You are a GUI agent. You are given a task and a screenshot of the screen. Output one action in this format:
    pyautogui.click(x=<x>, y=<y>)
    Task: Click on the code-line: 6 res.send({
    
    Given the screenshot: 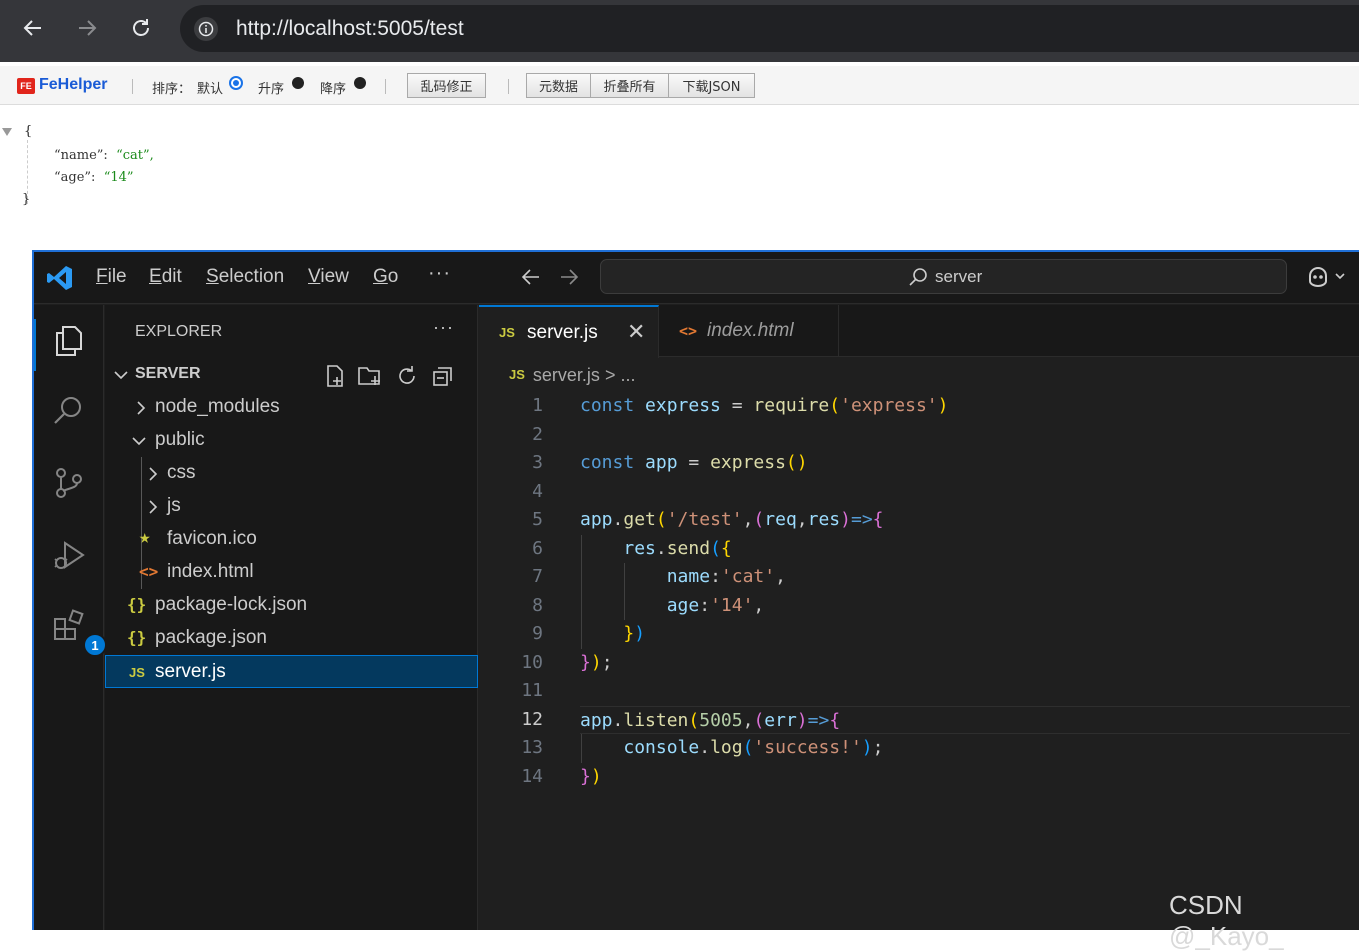 What is the action you would take?
    pyautogui.click(x=919, y=549)
    